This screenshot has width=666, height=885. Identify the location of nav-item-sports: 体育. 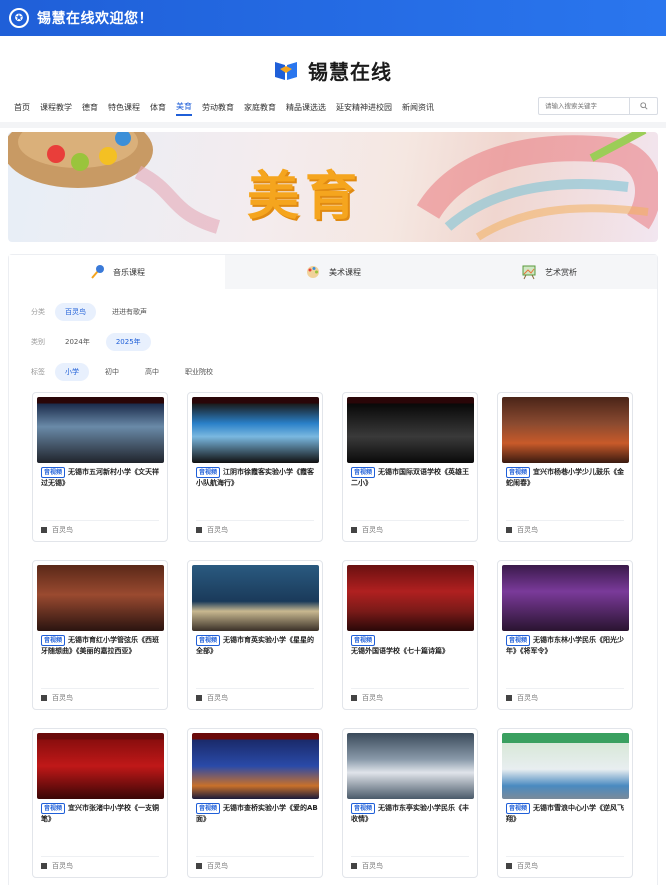
(158, 107).